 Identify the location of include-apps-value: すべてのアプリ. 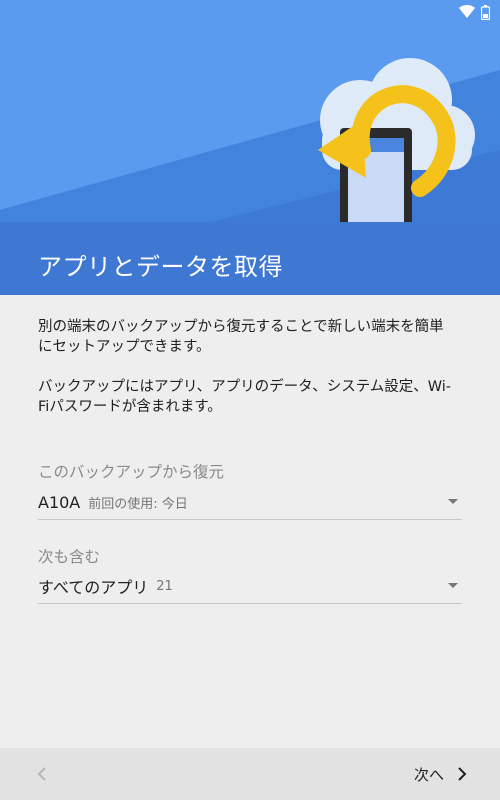
(93, 587).